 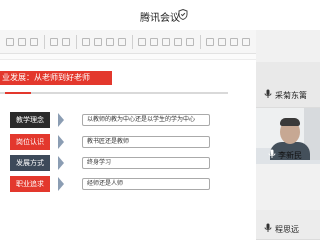 What do you see at coordinates (290, 155) in the screenshot?
I see `participant-name: 李新民` at bounding box center [290, 155].